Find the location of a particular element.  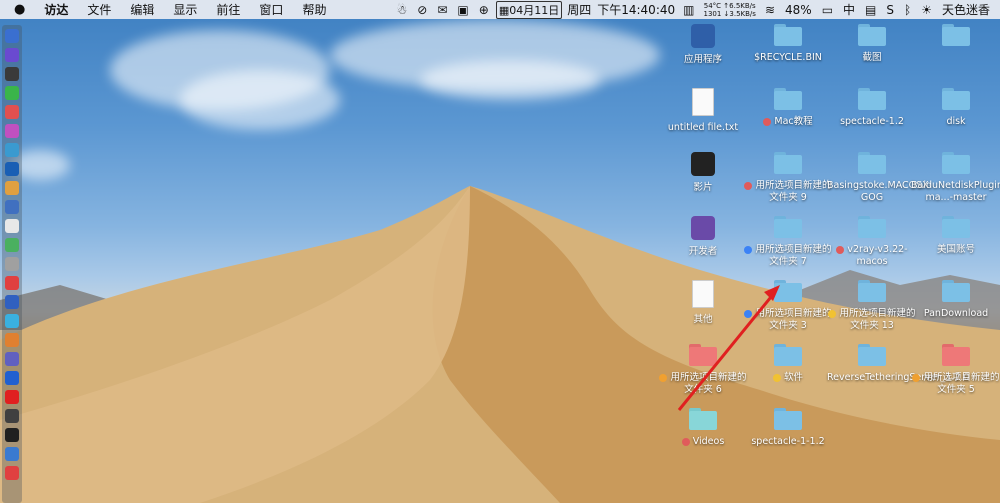

folder-icon: 美国账号 is located at coordinates (955, 236).